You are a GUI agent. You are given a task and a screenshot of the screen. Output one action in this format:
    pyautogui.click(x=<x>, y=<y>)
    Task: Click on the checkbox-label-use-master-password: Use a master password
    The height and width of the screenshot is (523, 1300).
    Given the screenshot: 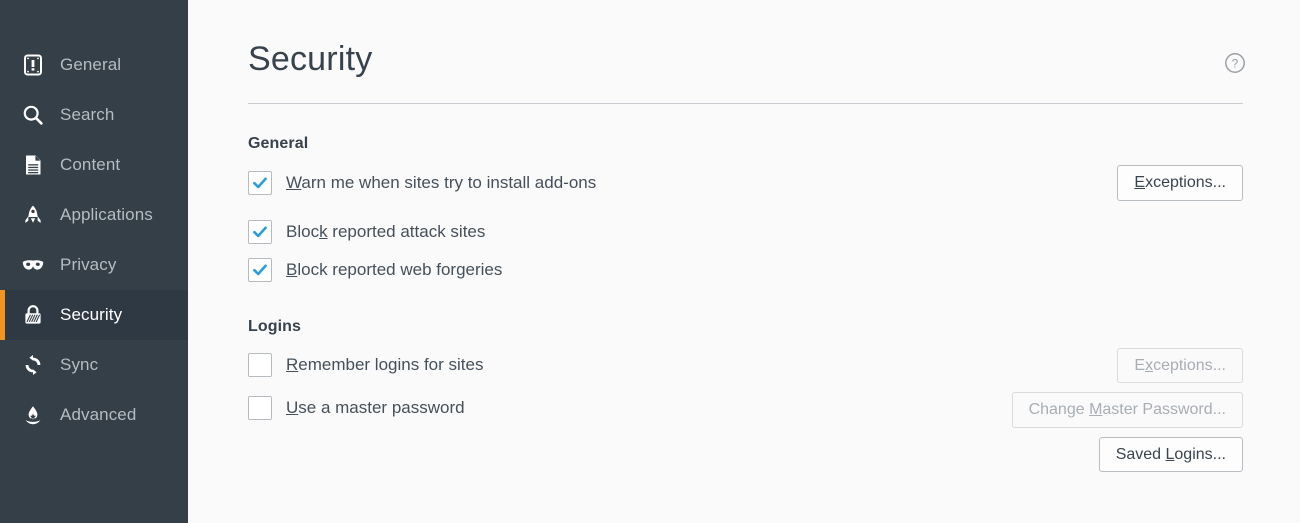 What is the action you would take?
    pyautogui.click(x=375, y=408)
    